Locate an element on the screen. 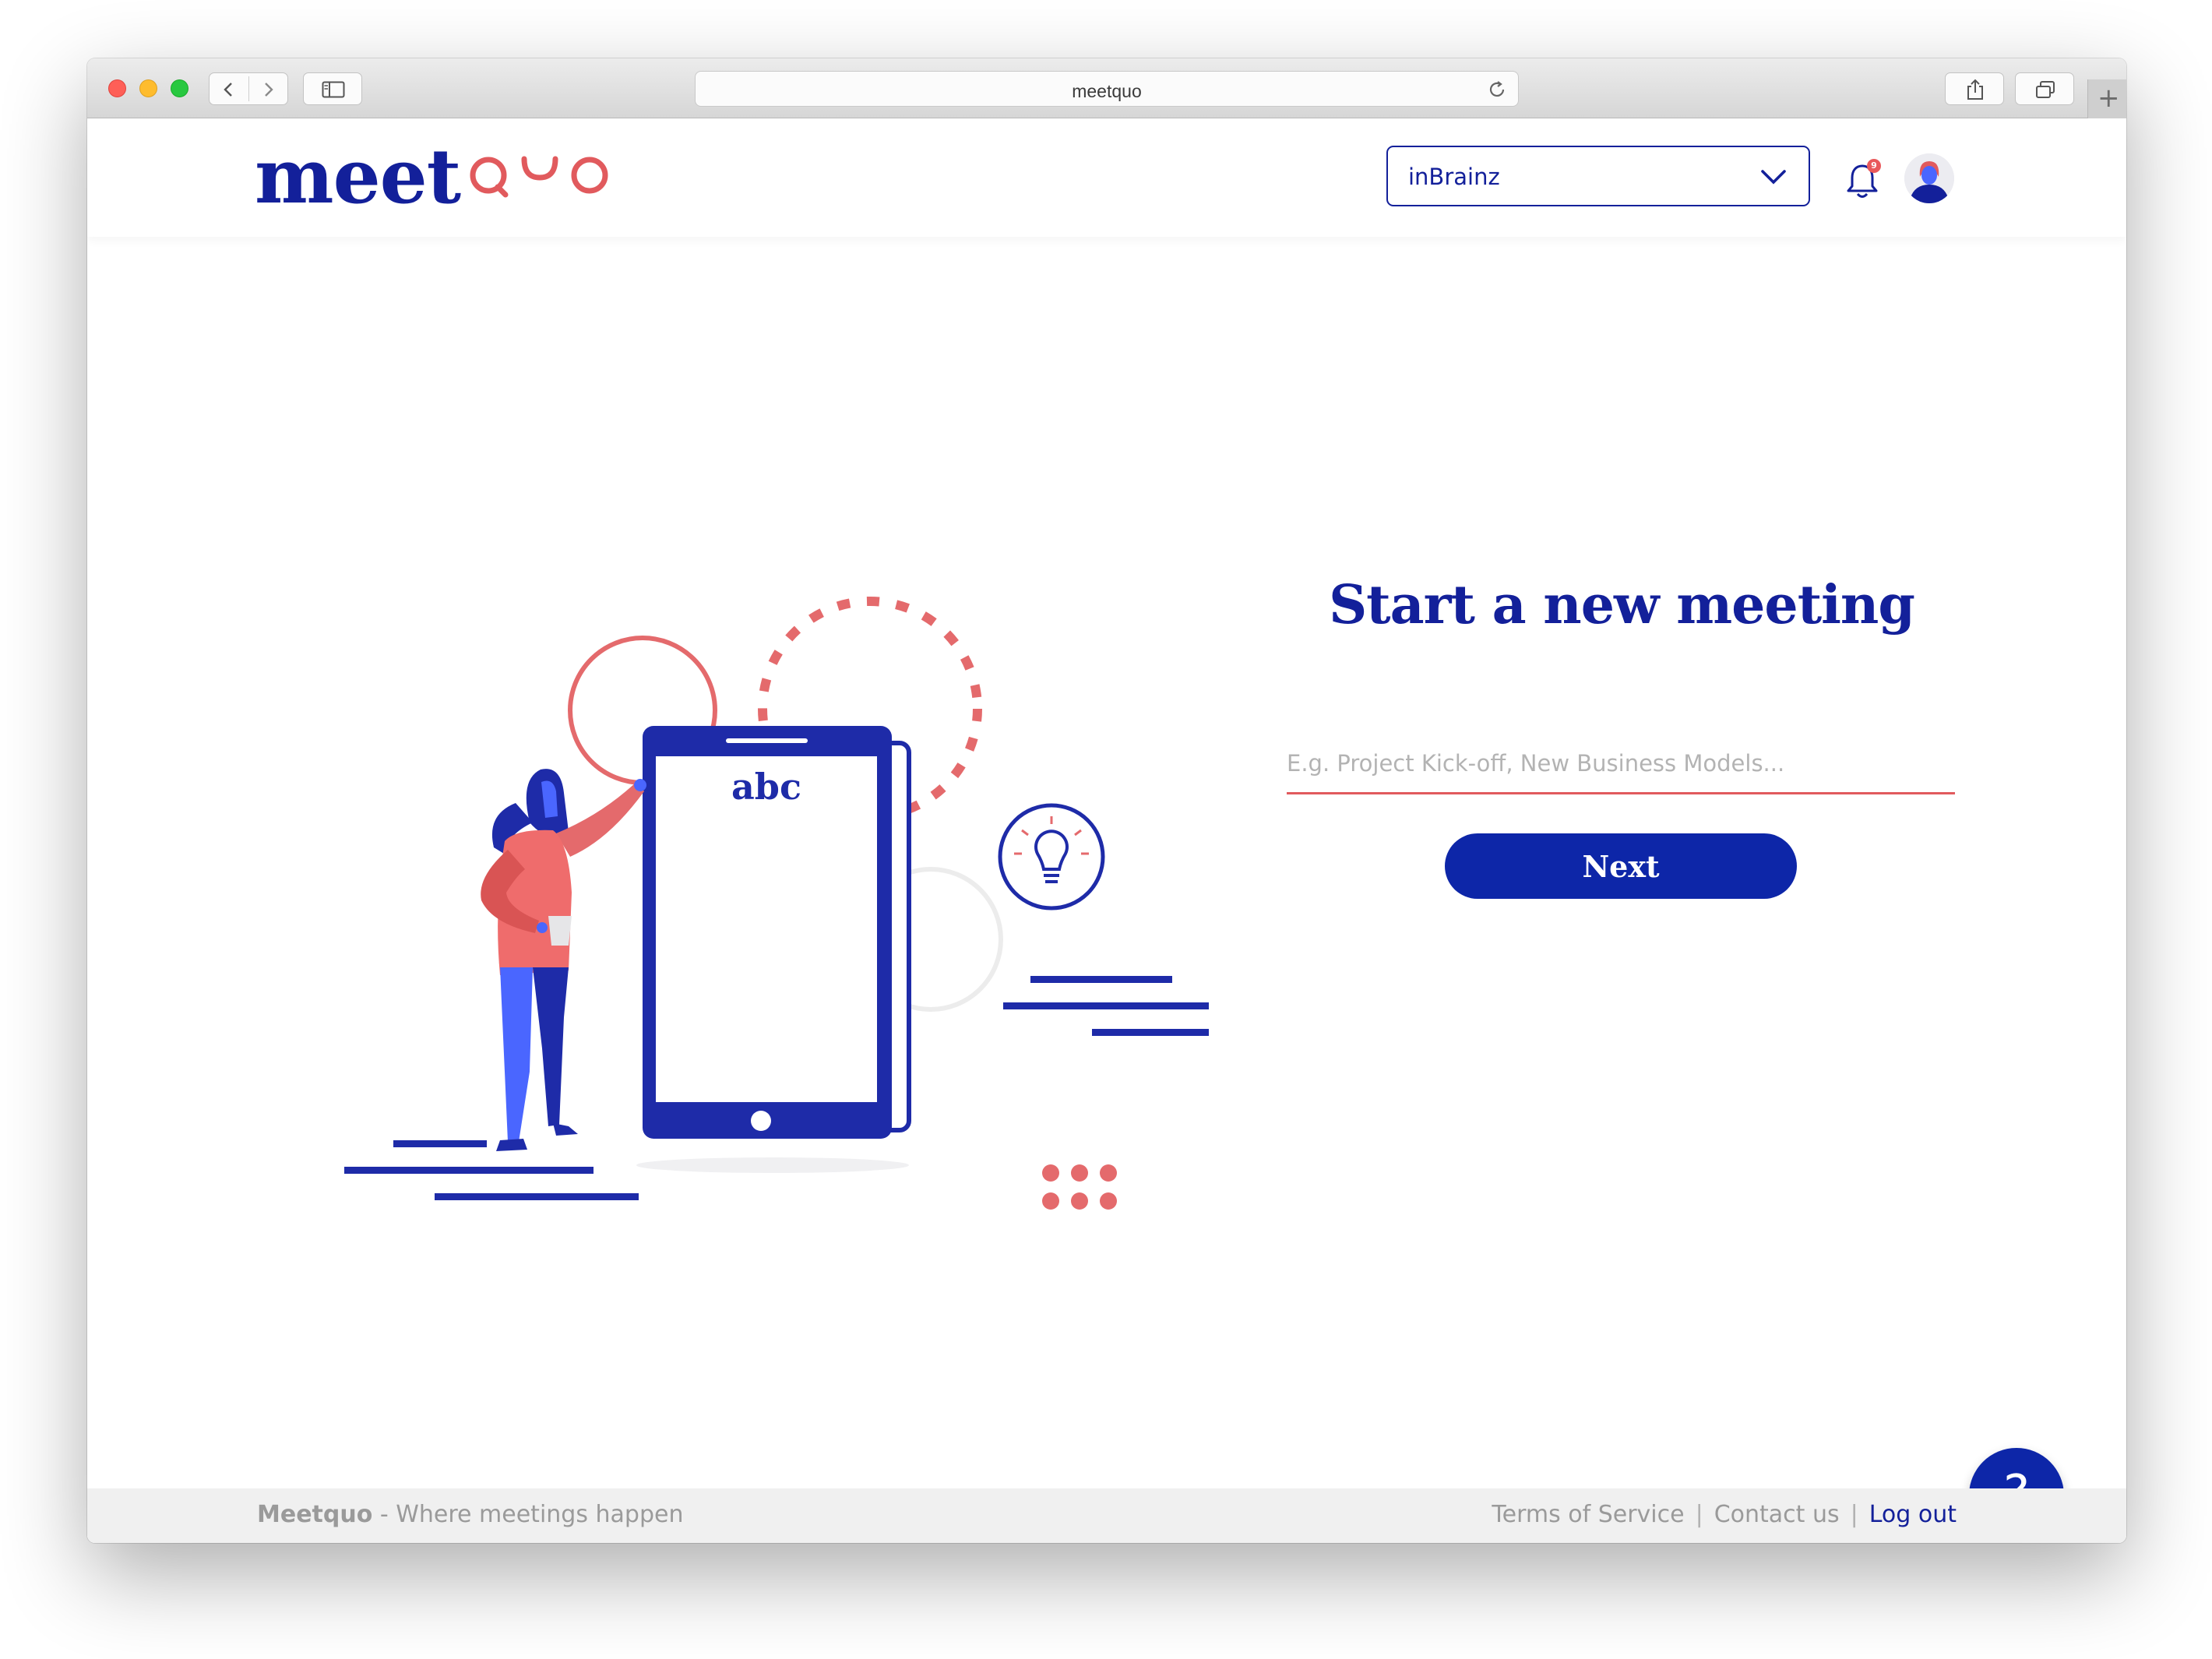 Image resolution: width=2212 pixels, height=1659 pixels. share-icon is located at coordinates (1975, 89).